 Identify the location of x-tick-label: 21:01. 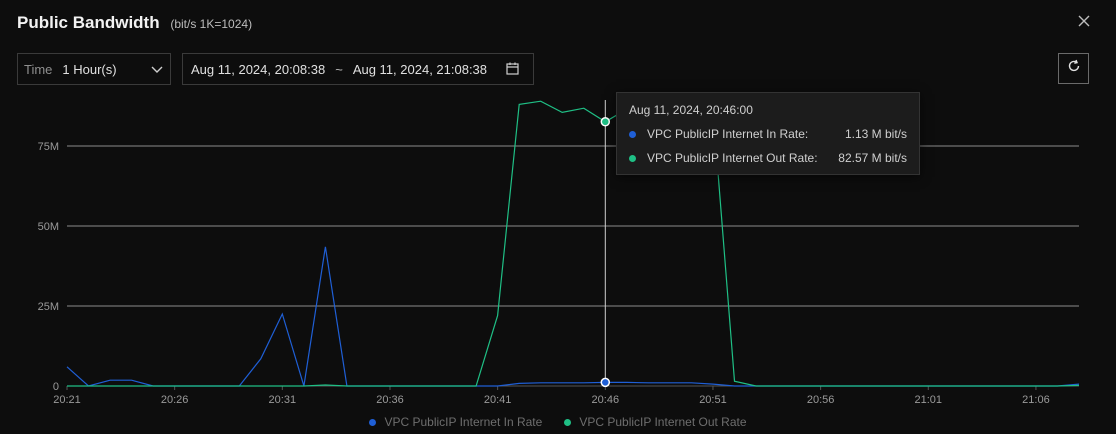
(929, 400).